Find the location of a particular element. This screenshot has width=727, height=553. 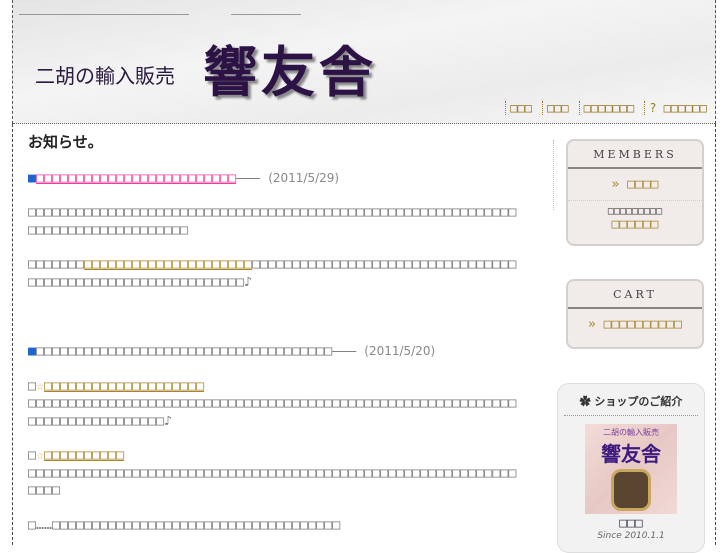

cart-box: CART » □□□□□□□□□□ is located at coordinates (635, 314).